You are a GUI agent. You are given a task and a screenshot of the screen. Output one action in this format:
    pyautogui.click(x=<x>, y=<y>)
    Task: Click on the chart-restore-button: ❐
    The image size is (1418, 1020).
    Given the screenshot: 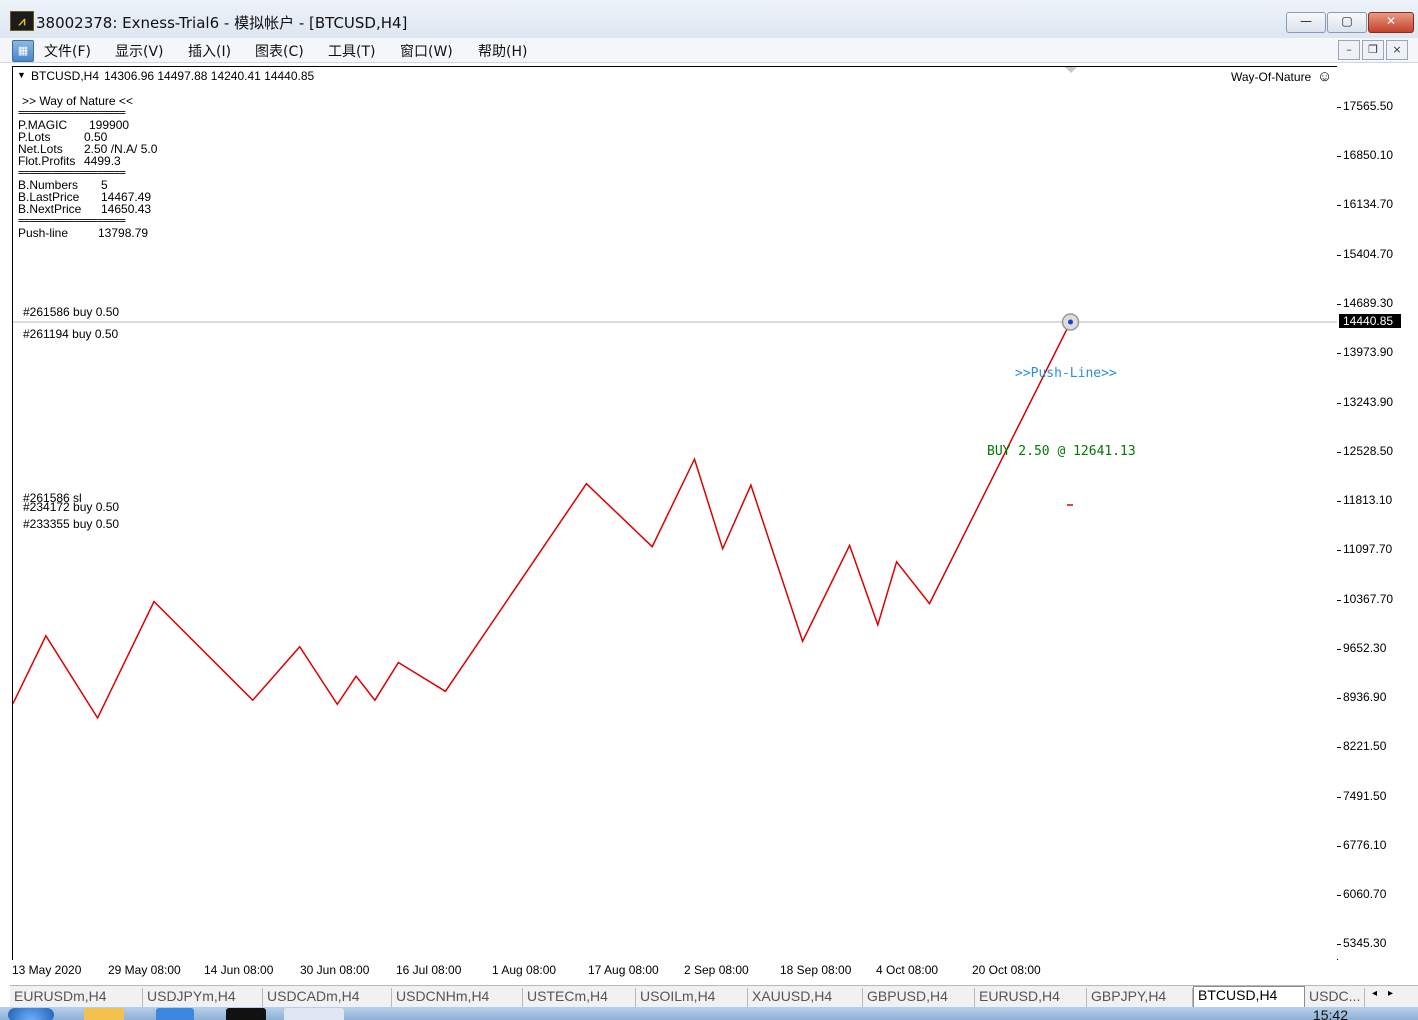 What is the action you would take?
    pyautogui.click(x=1373, y=50)
    